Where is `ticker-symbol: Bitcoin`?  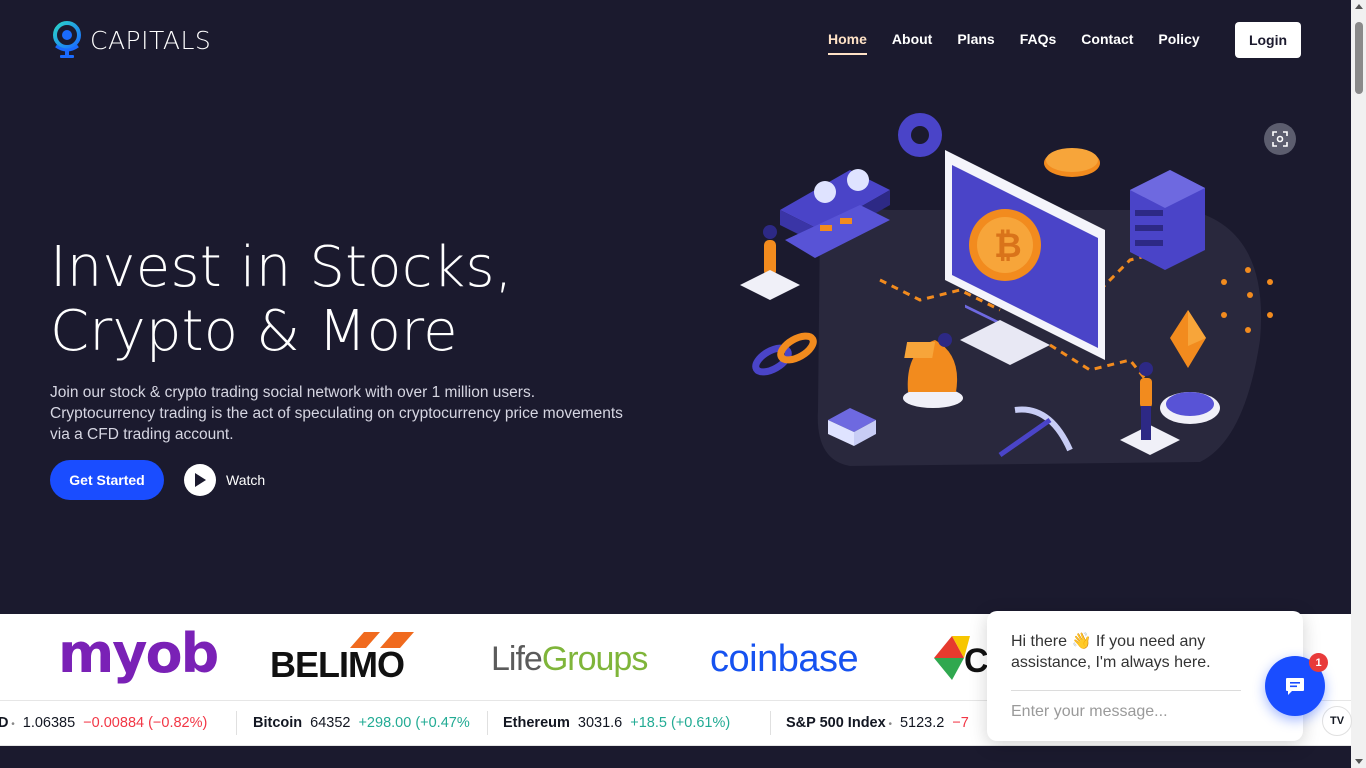
ticker-symbol: Bitcoin is located at coordinates (278, 723).